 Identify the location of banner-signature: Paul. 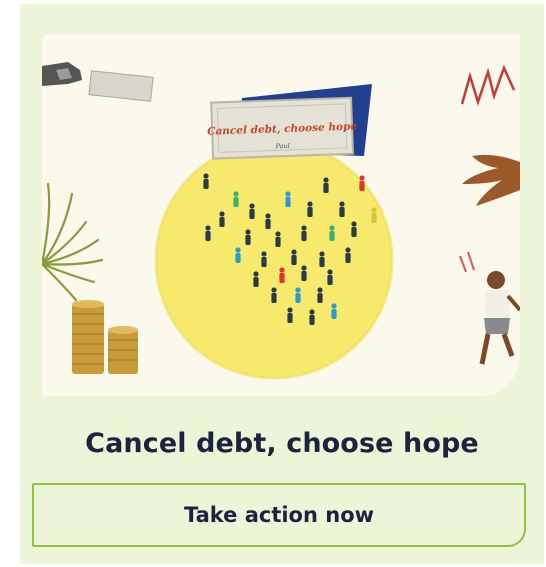
(282, 146).